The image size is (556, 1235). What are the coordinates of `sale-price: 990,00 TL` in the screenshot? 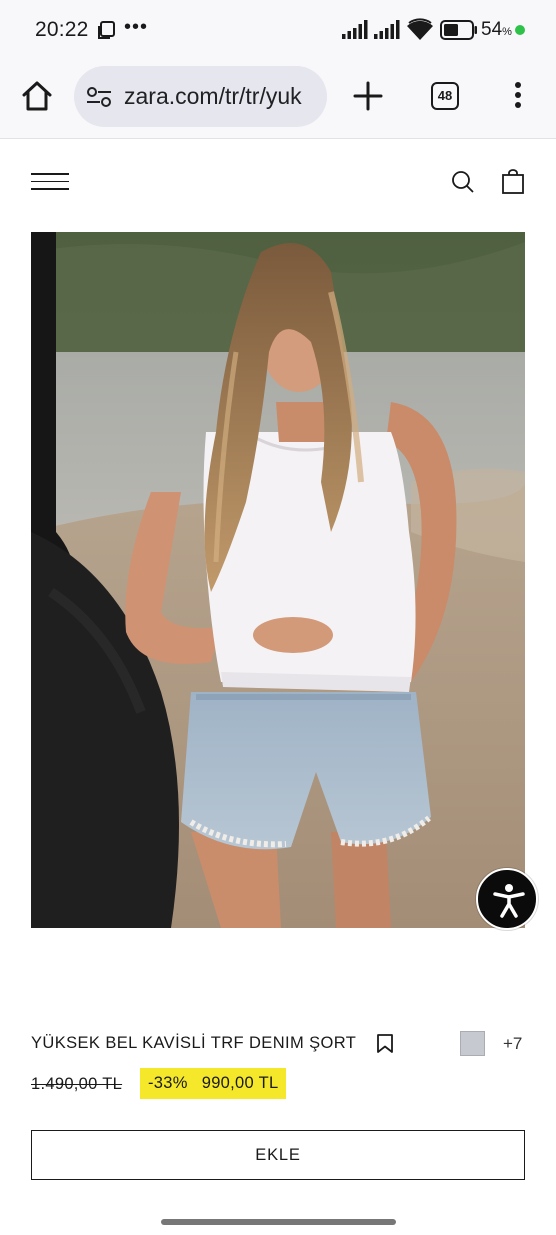 It's located at (240, 1083).